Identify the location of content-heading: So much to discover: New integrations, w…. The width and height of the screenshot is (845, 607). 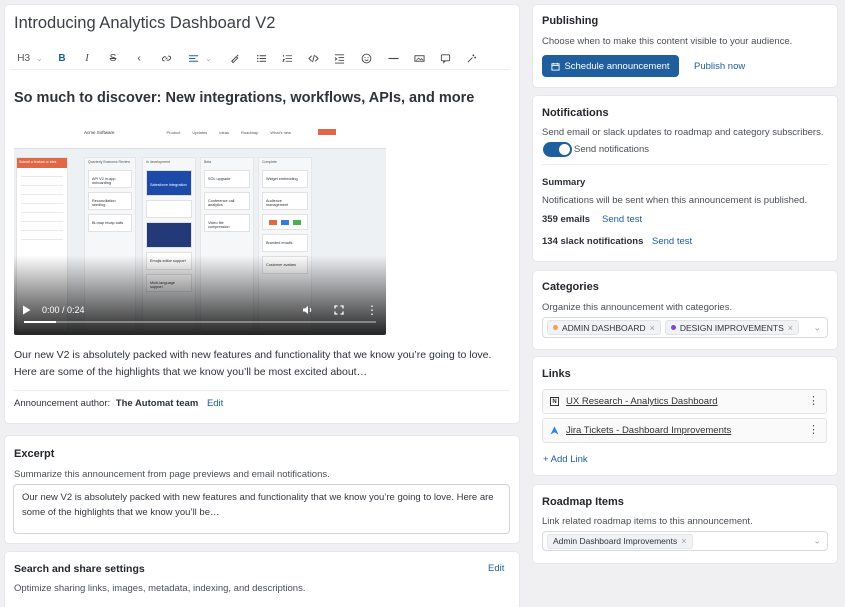
(244, 98).